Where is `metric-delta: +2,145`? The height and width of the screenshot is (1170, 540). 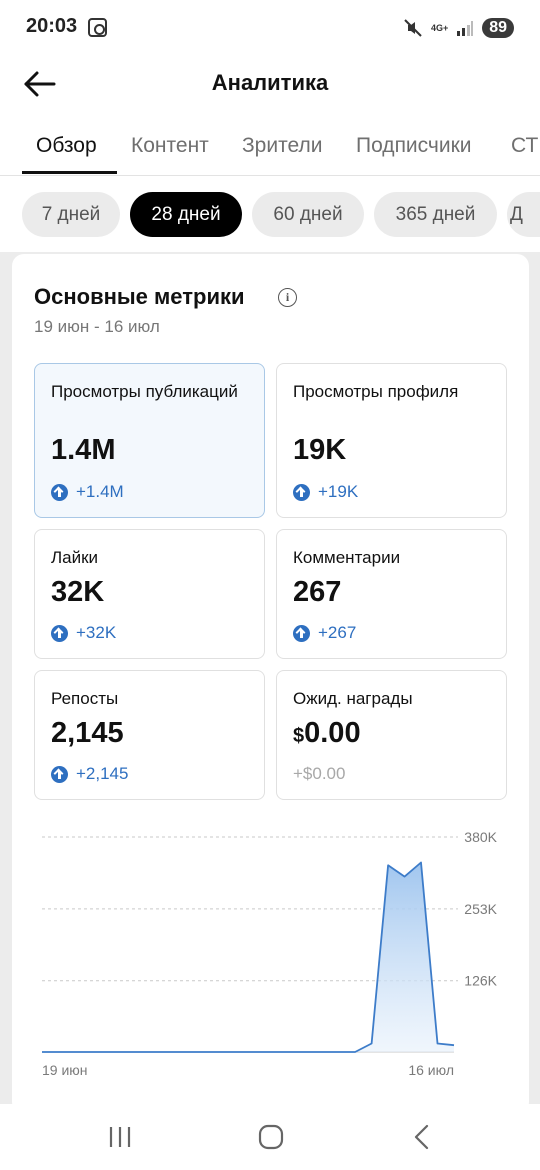 metric-delta: +2,145 is located at coordinates (89, 774).